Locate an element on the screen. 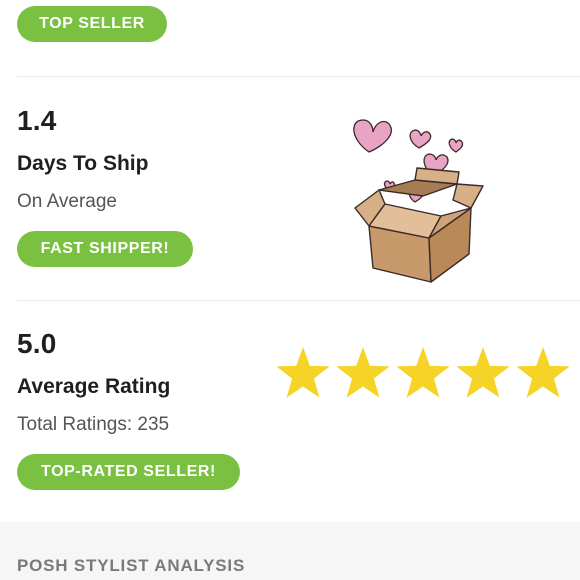  rating-stars is located at coordinates (423, 372).